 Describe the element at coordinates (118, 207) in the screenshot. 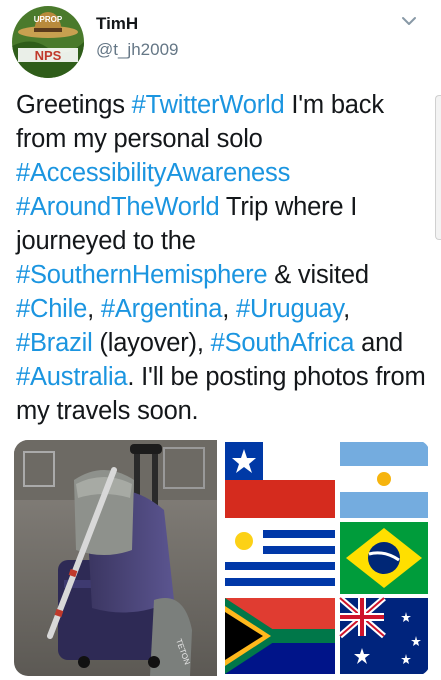

I see `hashtag-link: #AroundTheWorld` at that location.